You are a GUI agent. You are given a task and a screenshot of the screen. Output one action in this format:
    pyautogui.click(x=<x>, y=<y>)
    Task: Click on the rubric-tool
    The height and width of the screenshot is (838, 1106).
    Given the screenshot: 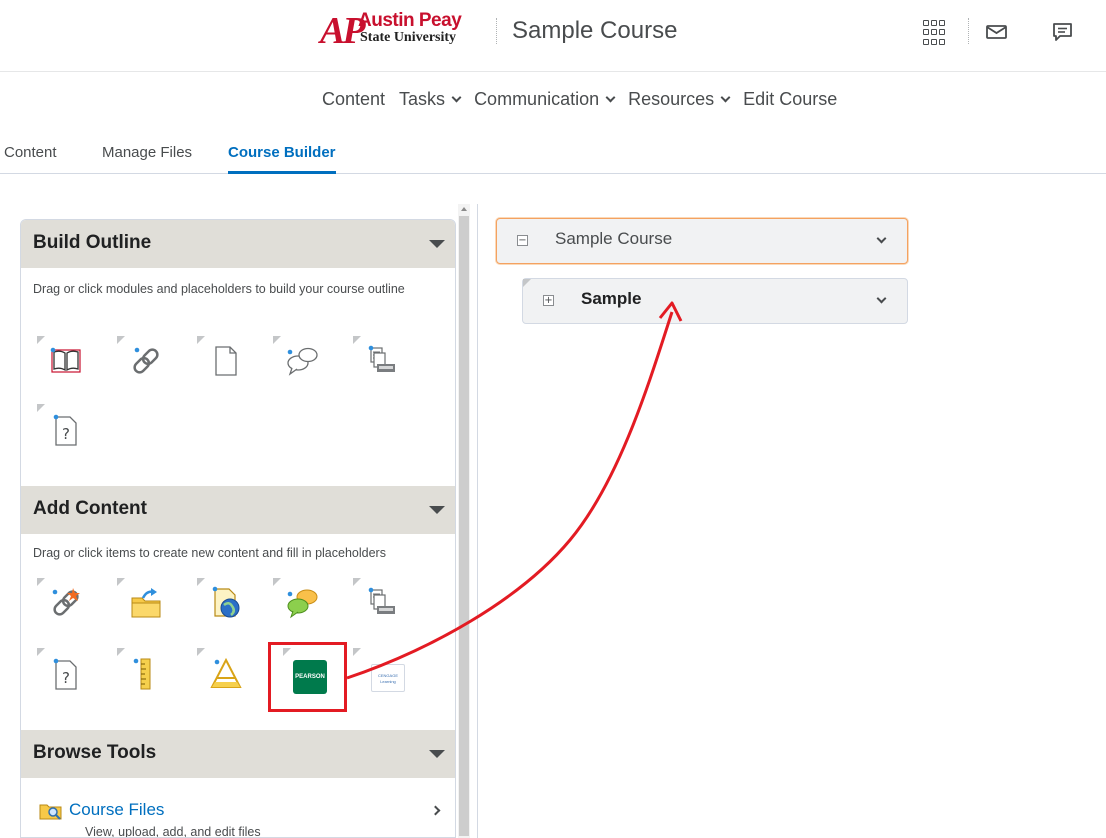 What is the action you would take?
    pyautogui.click(x=142, y=673)
    